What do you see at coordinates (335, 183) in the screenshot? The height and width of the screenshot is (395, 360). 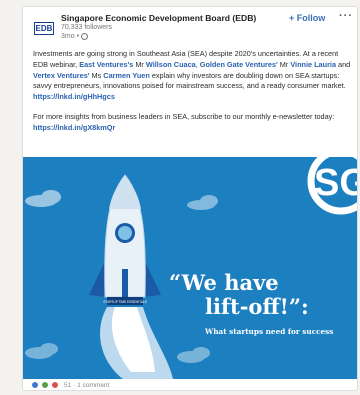 I see `sg-logo-text: SG` at bounding box center [335, 183].